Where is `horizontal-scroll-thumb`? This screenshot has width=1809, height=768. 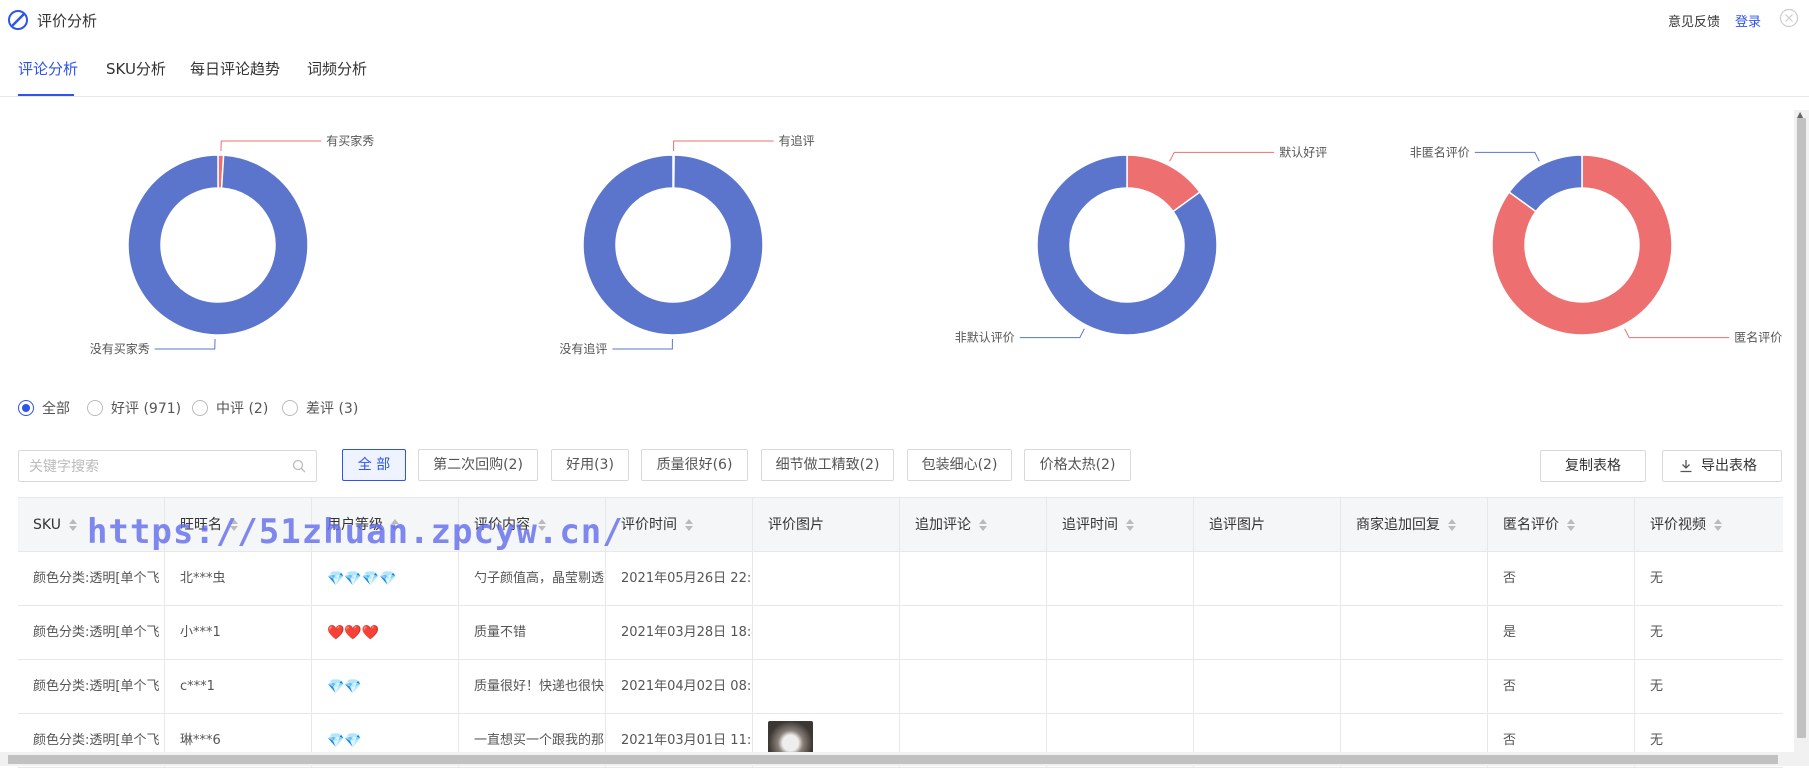 horizontal-scroll-thumb is located at coordinates (893, 759).